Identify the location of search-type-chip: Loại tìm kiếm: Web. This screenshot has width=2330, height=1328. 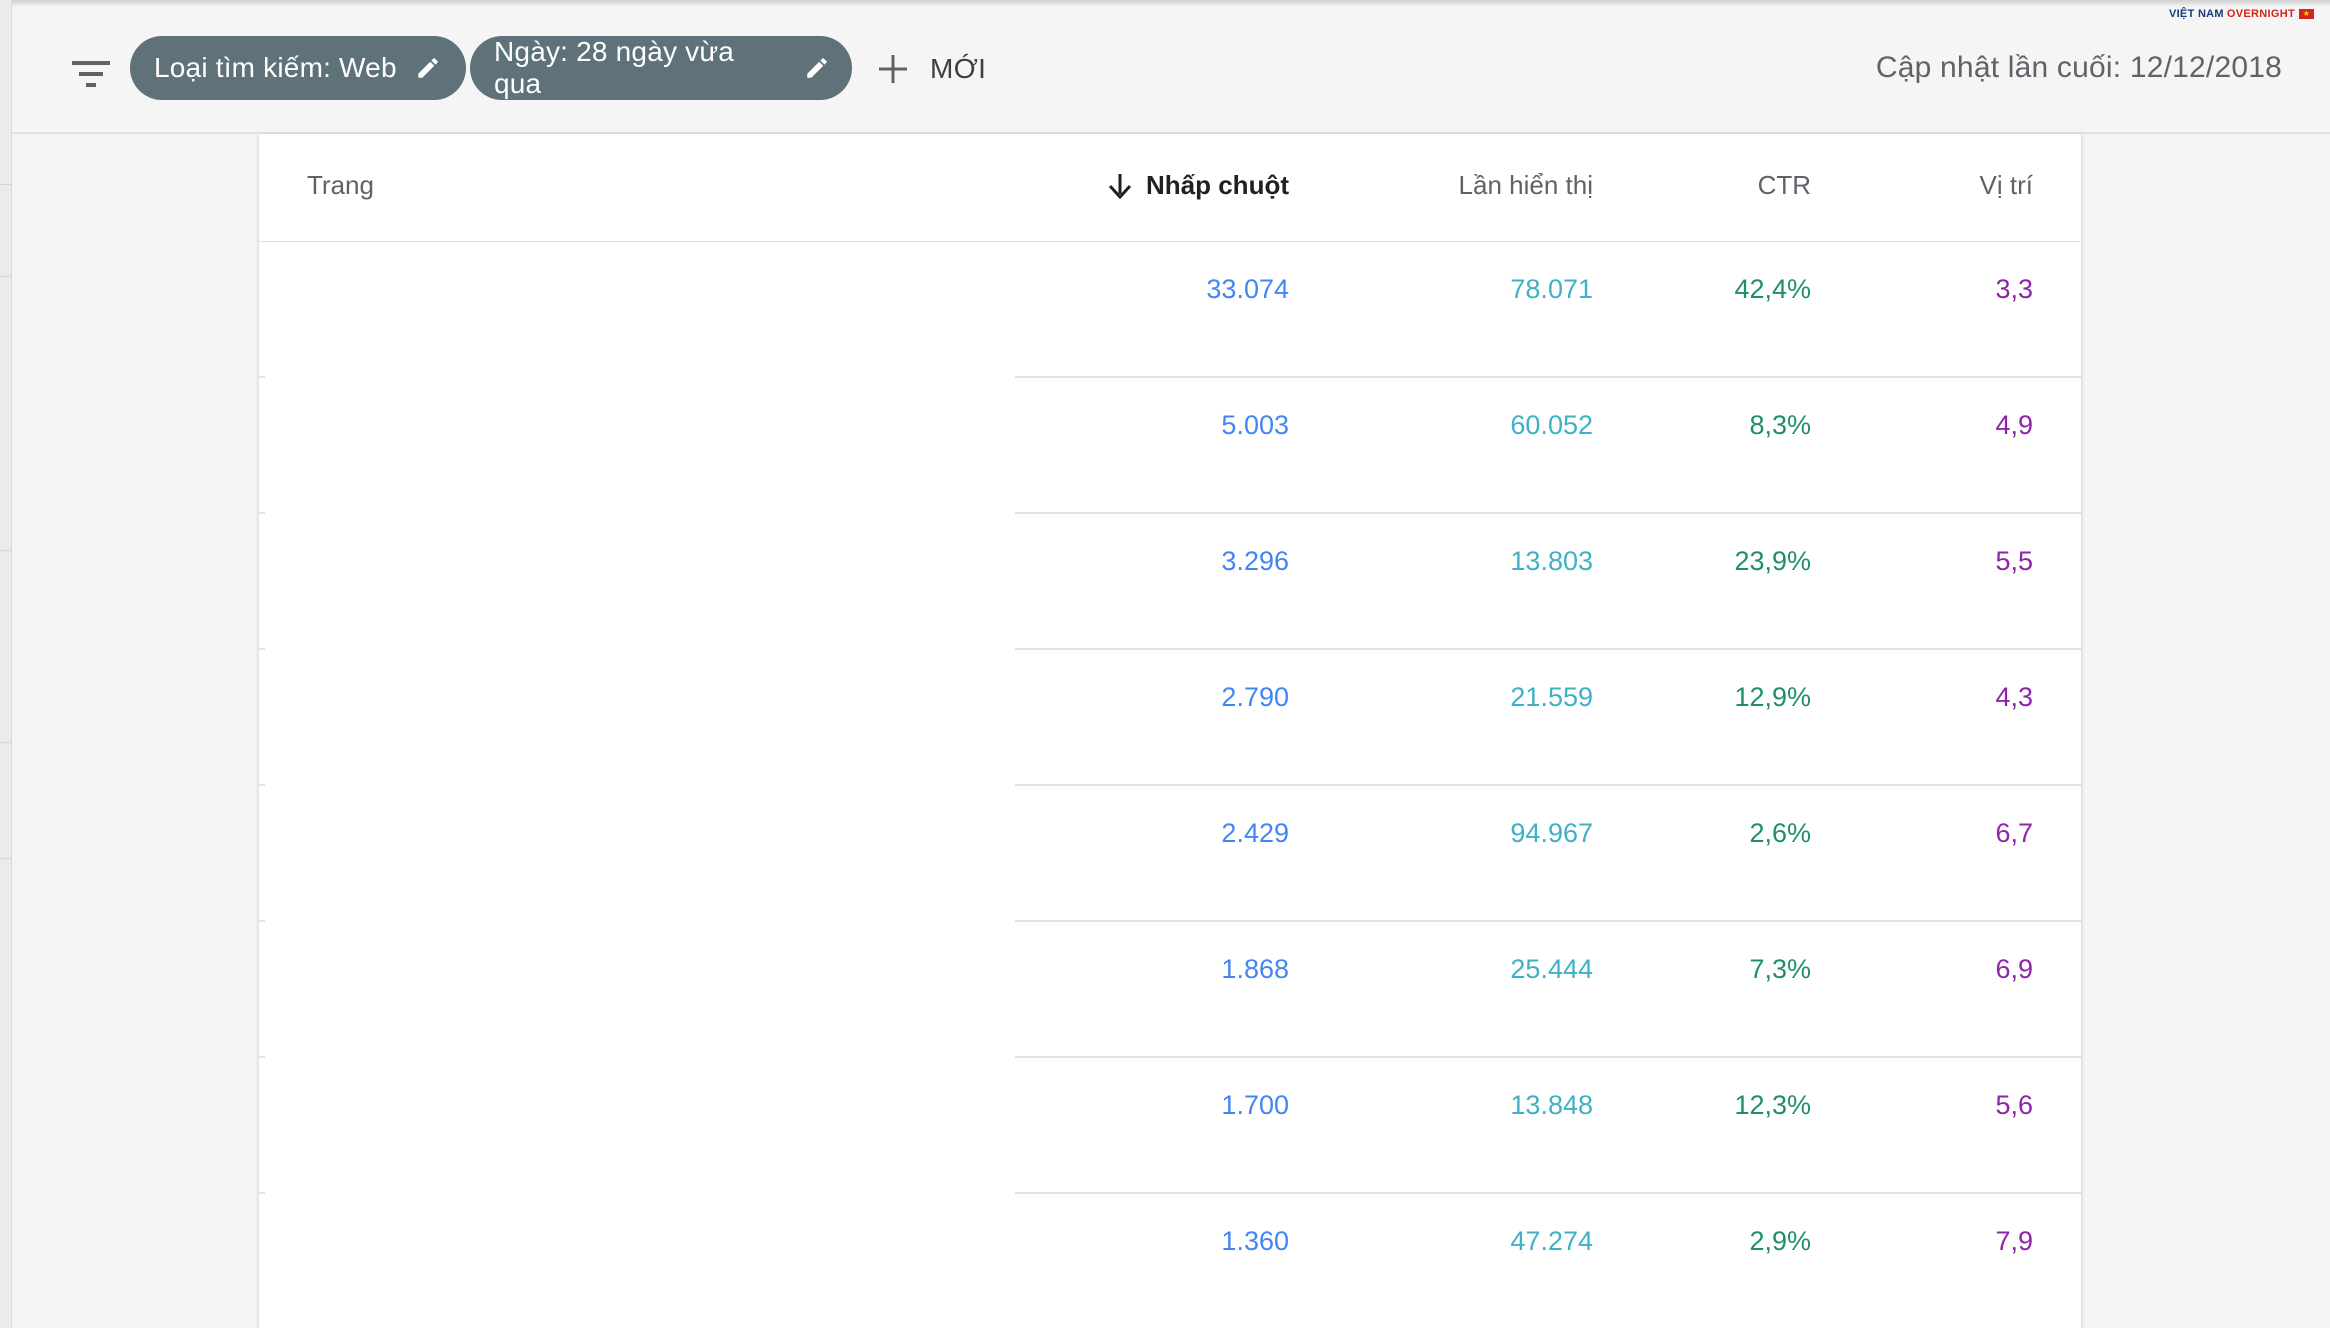
(298, 68).